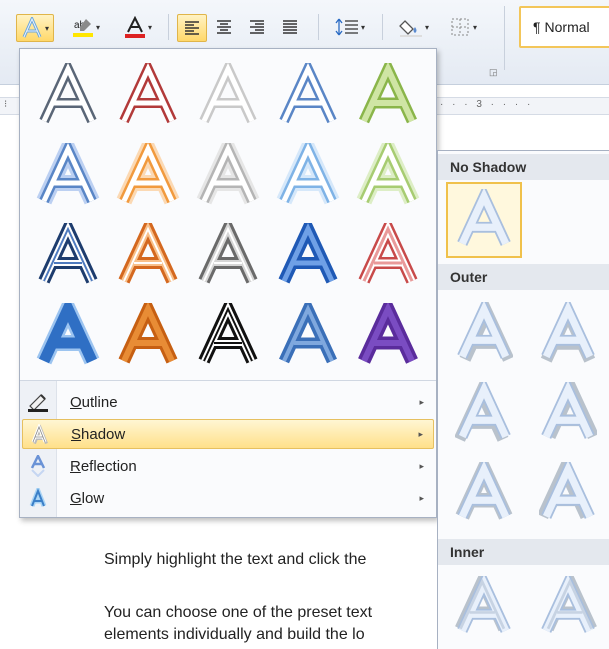  What do you see at coordinates (523, 277) in the screenshot?
I see `section-header-outer: Outer` at bounding box center [523, 277].